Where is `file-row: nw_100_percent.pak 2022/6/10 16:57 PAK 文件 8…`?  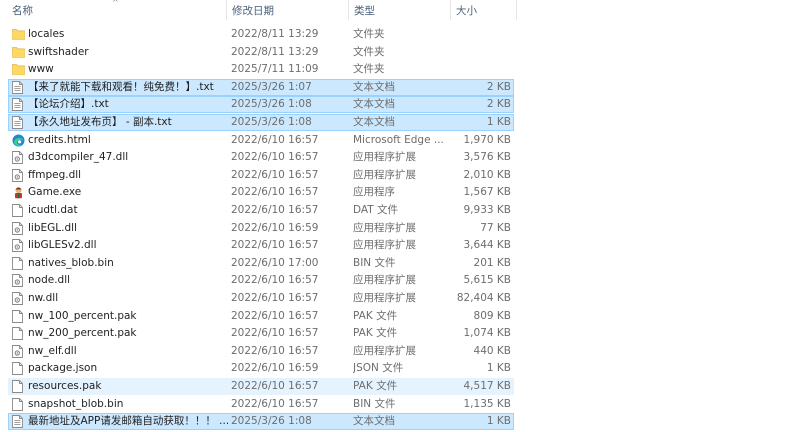
file-row: nw_100_percent.pak 2022/6/10 16:57 PAK 文件 8… is located at coordinates (261, 316).